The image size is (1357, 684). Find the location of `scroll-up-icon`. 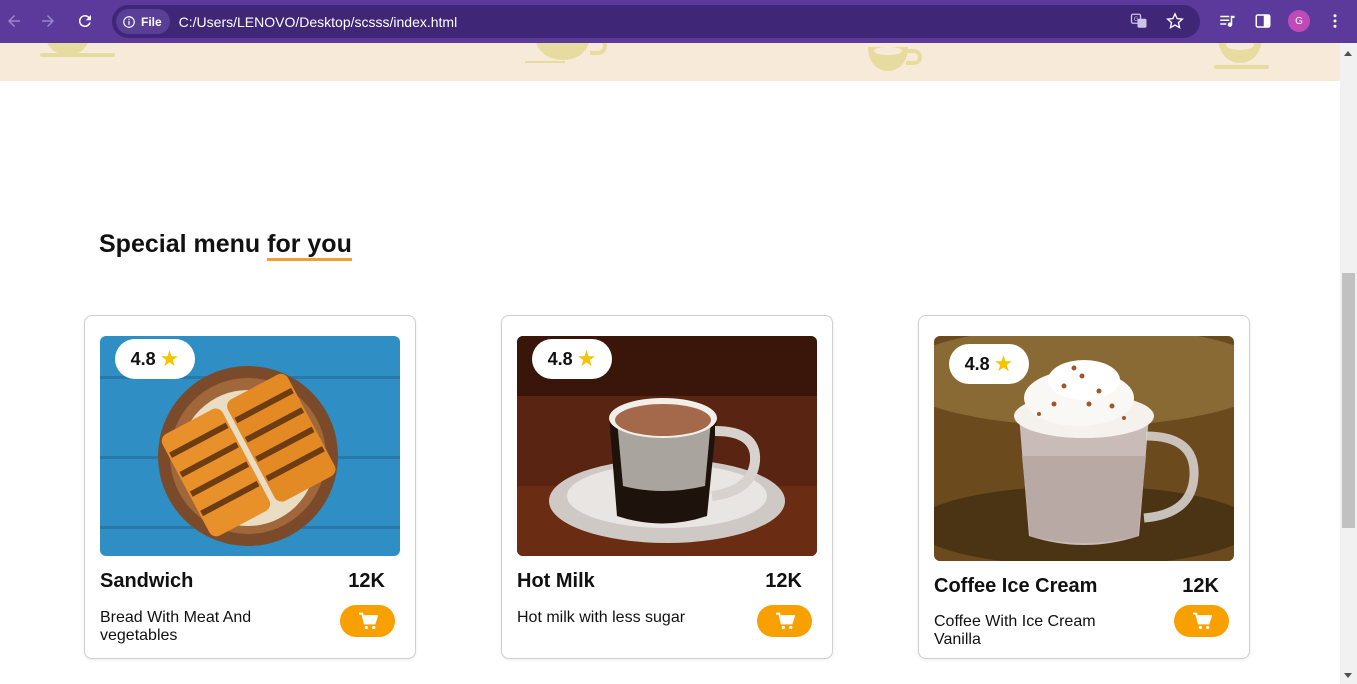

scroll-up-icon is located at coordinates (1348, 53).